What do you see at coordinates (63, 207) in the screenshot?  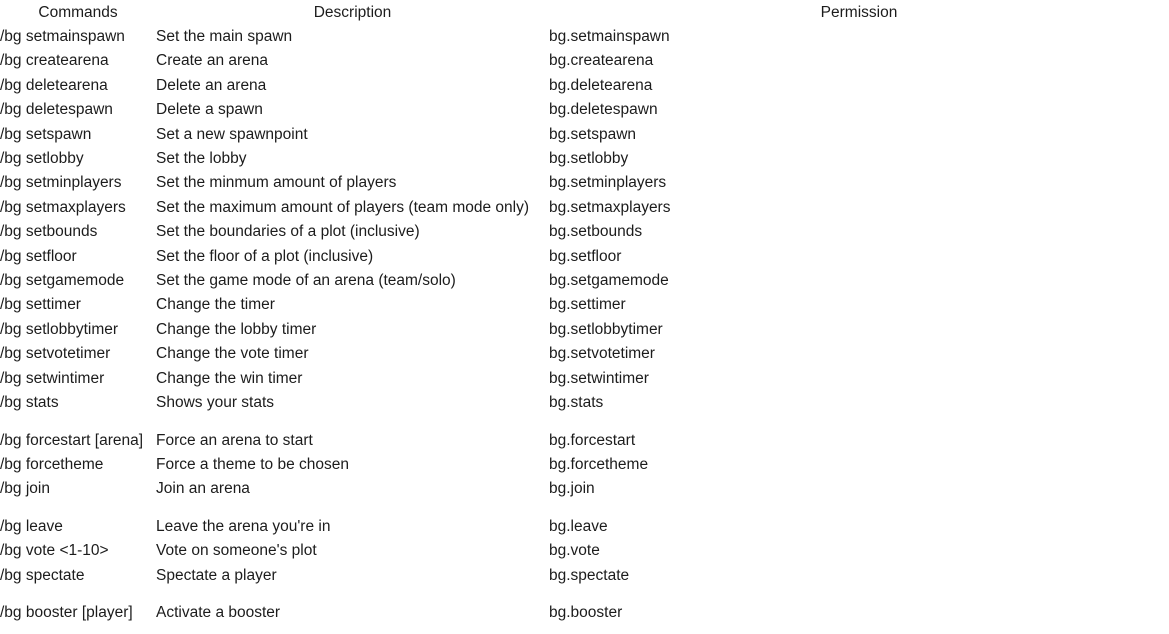 I see `command-cell: /bg setmaxplayers` at bounding box center [63, 207].